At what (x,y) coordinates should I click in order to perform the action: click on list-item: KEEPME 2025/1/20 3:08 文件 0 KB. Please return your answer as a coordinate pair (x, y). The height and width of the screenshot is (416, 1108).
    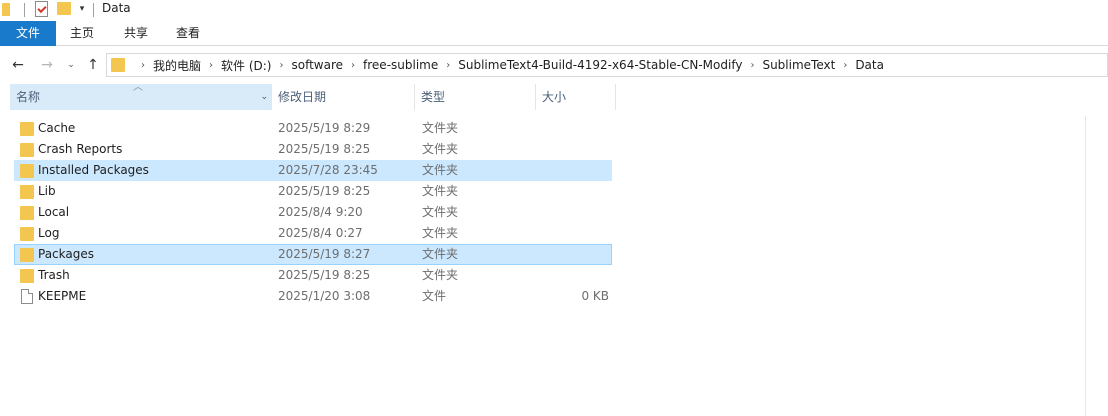
    Looking at the image, I should click on (313, 296).